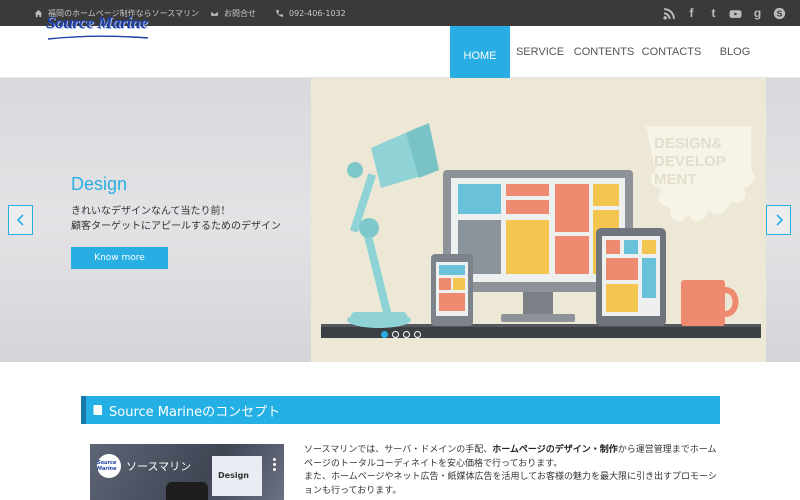 Image resolution: width=800 pixels, height=500 pixels. What do you see at coordinates (690, 161) in the screenshot?
I see `art-text-2: DEVELOP` at bounding box center [690, 161].